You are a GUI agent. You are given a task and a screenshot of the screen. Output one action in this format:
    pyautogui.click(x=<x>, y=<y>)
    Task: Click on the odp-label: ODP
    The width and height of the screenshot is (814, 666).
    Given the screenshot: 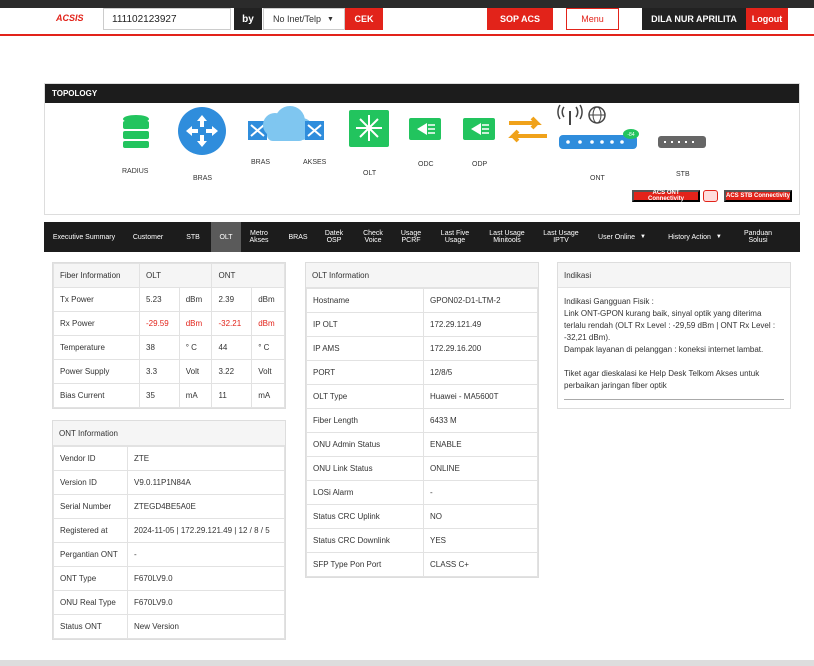 What is the action you would take?
    pyautogui.click(x=480, y=164)
    